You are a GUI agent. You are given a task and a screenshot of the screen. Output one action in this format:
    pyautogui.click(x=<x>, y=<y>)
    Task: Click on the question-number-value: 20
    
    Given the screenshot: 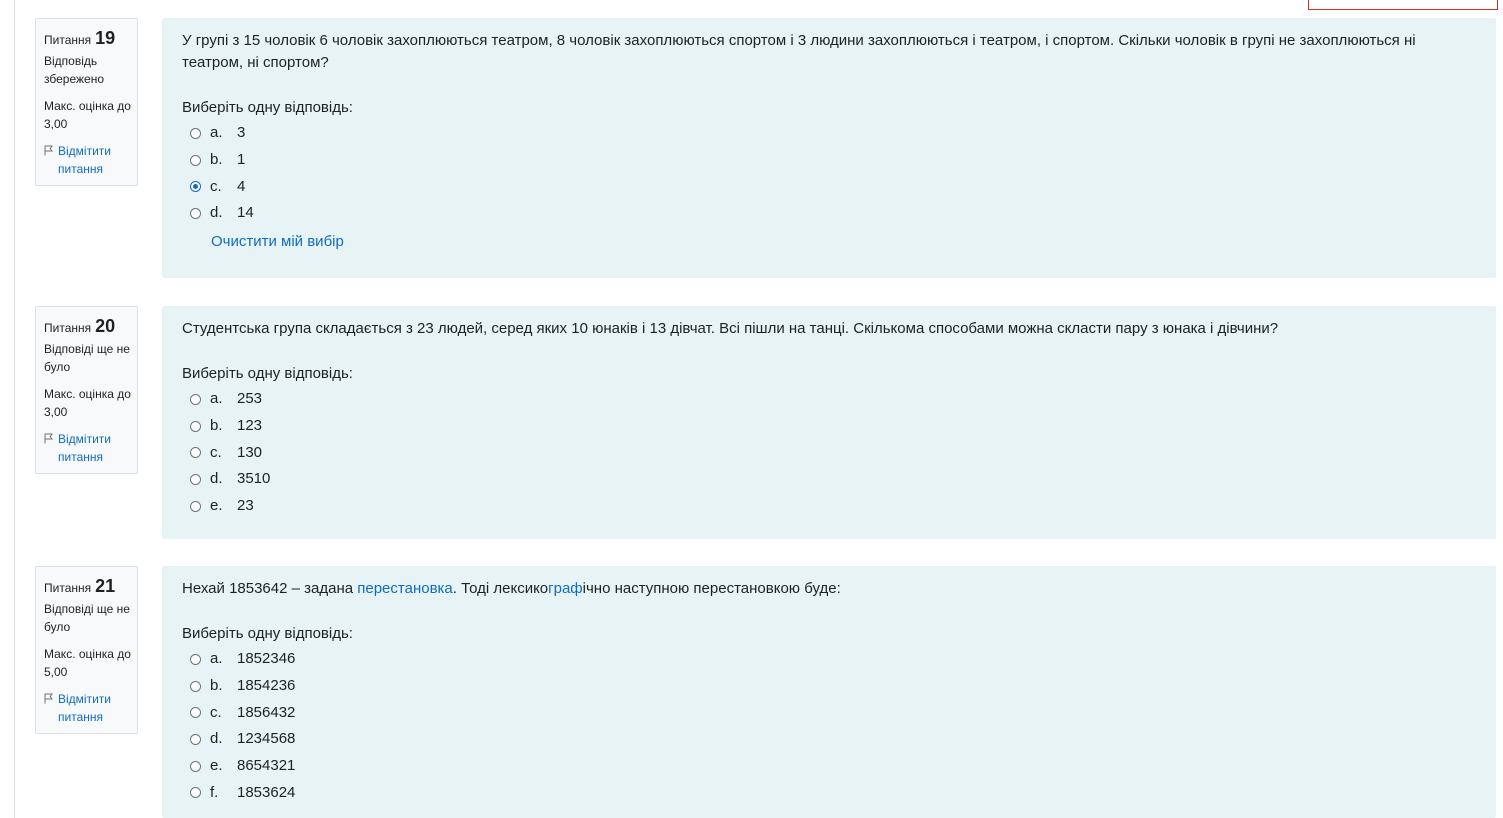 What is the action you would take?
    pyautogui.click(x=105, y=326)
    